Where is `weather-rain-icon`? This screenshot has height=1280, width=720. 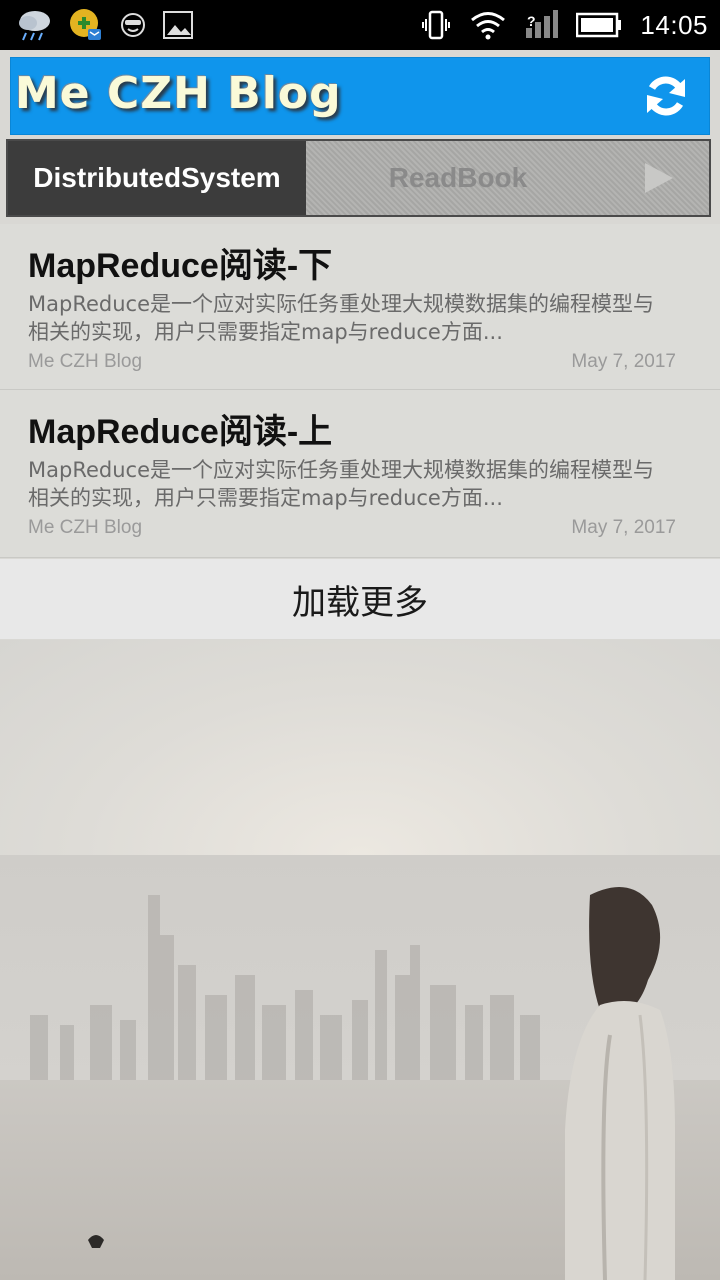 weather-rain-icon is located at coordinates (35, 25).